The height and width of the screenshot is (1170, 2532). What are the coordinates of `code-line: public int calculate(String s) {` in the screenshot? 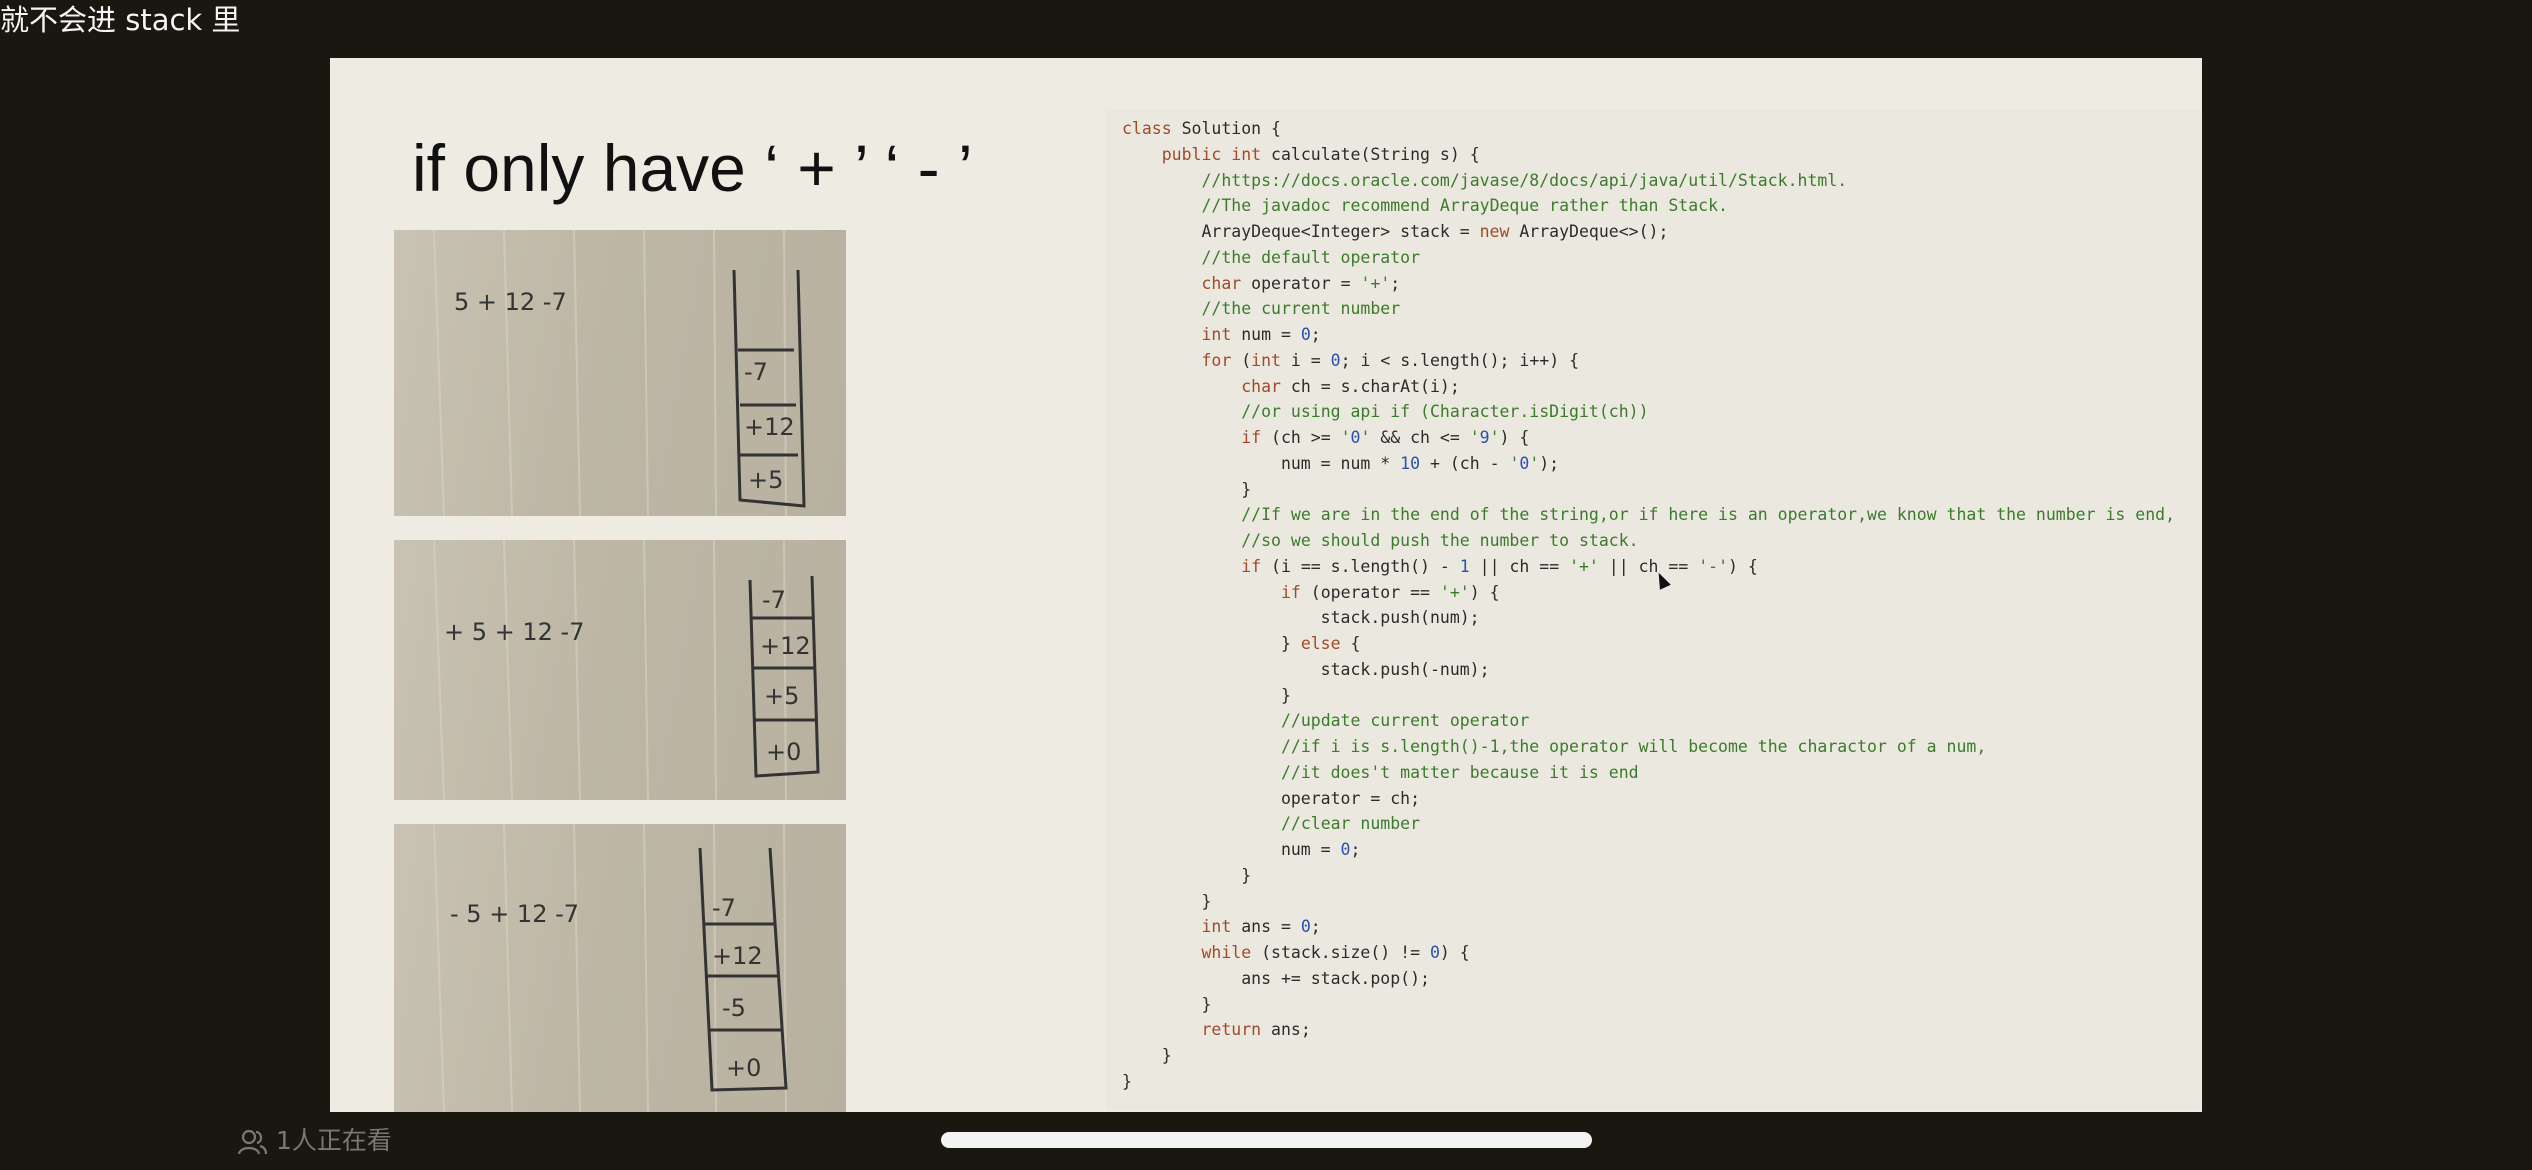 It's located at (1320, 154).